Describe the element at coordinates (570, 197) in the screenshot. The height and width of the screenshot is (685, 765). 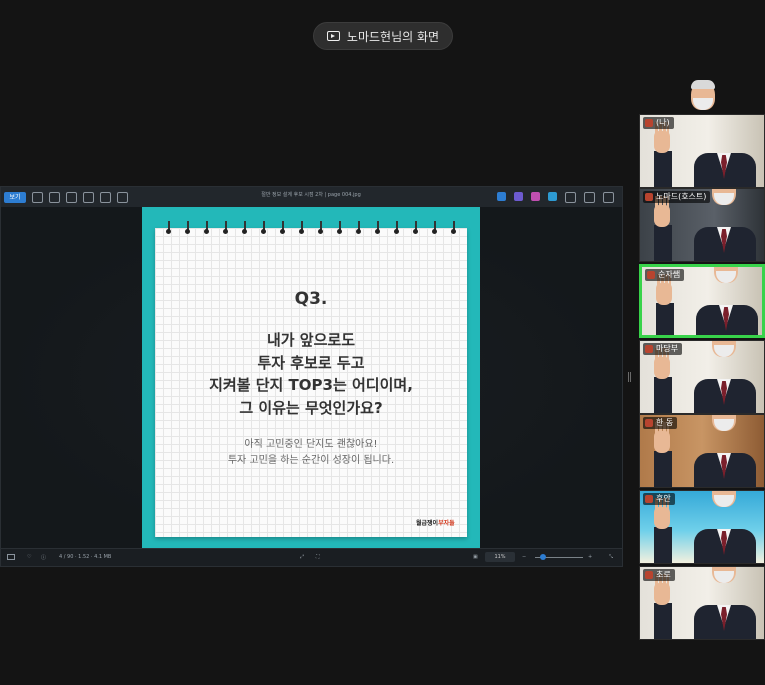
I see `minimize-icon` at that location.